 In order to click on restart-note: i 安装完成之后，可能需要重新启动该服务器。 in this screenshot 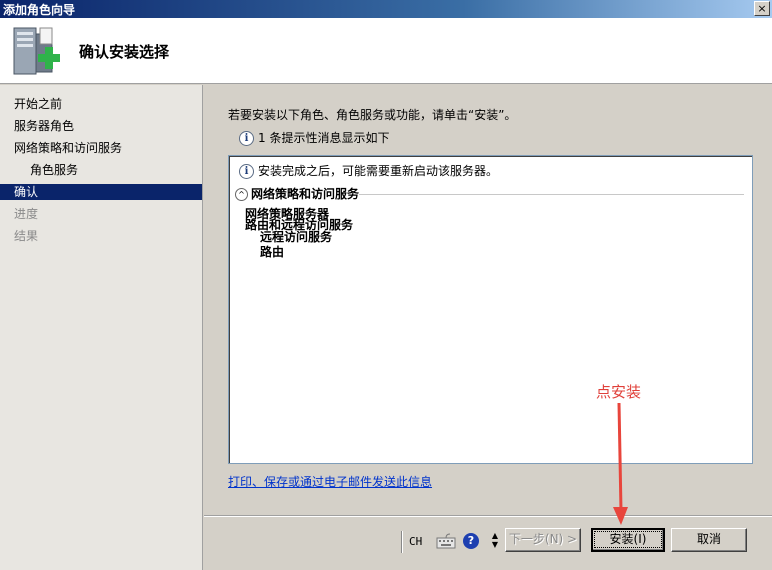, I will do `click(368, 170)`.